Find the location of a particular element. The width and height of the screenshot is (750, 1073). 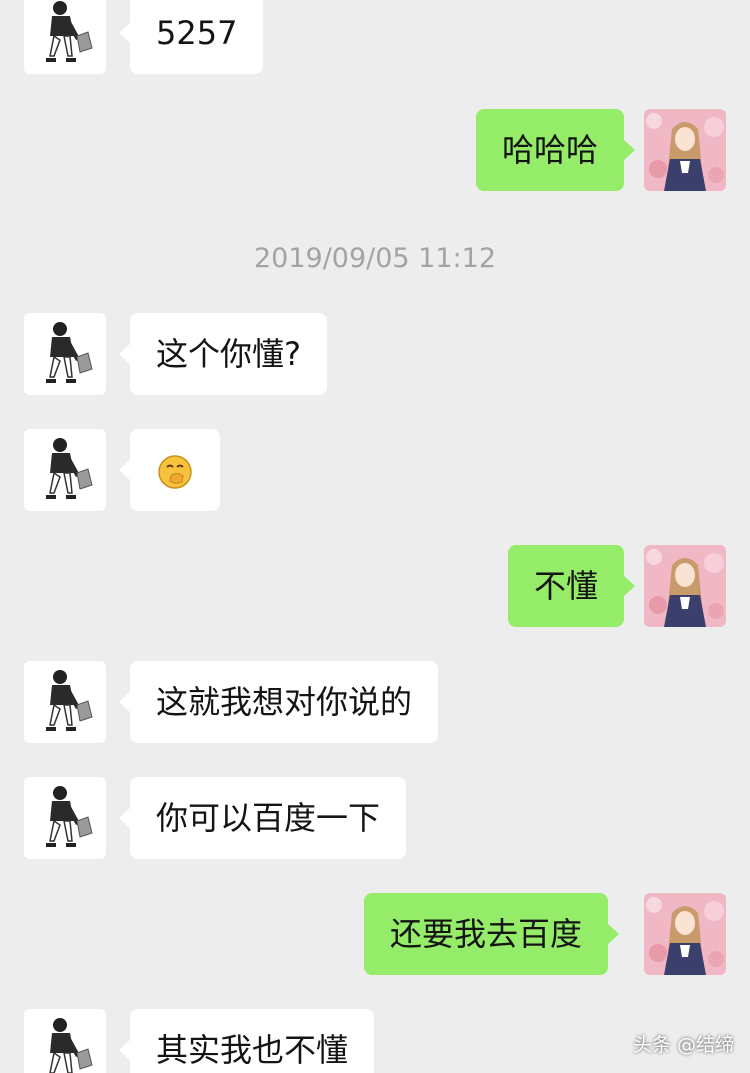

smirk-hand-over-mouth-emoji-icon is located at coordinates (175, 472).